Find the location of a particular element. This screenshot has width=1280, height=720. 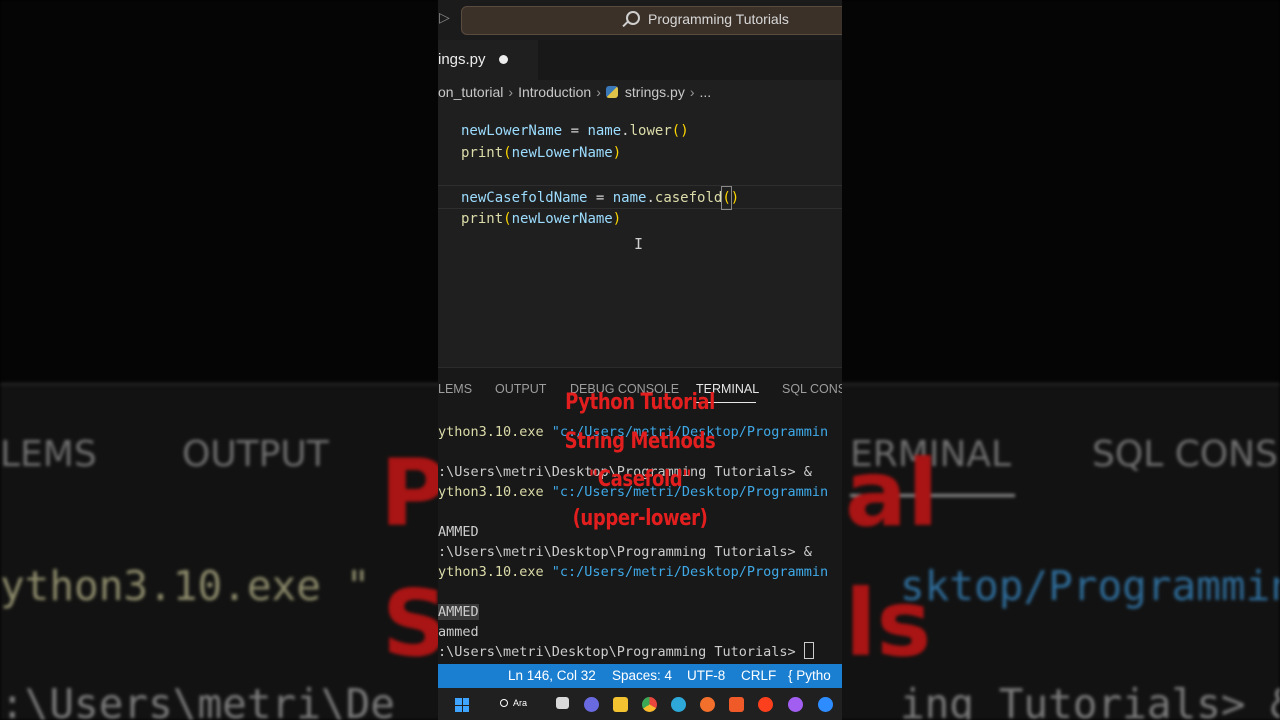

status-line-ending: CRLF is located at coordinates (758, 675).